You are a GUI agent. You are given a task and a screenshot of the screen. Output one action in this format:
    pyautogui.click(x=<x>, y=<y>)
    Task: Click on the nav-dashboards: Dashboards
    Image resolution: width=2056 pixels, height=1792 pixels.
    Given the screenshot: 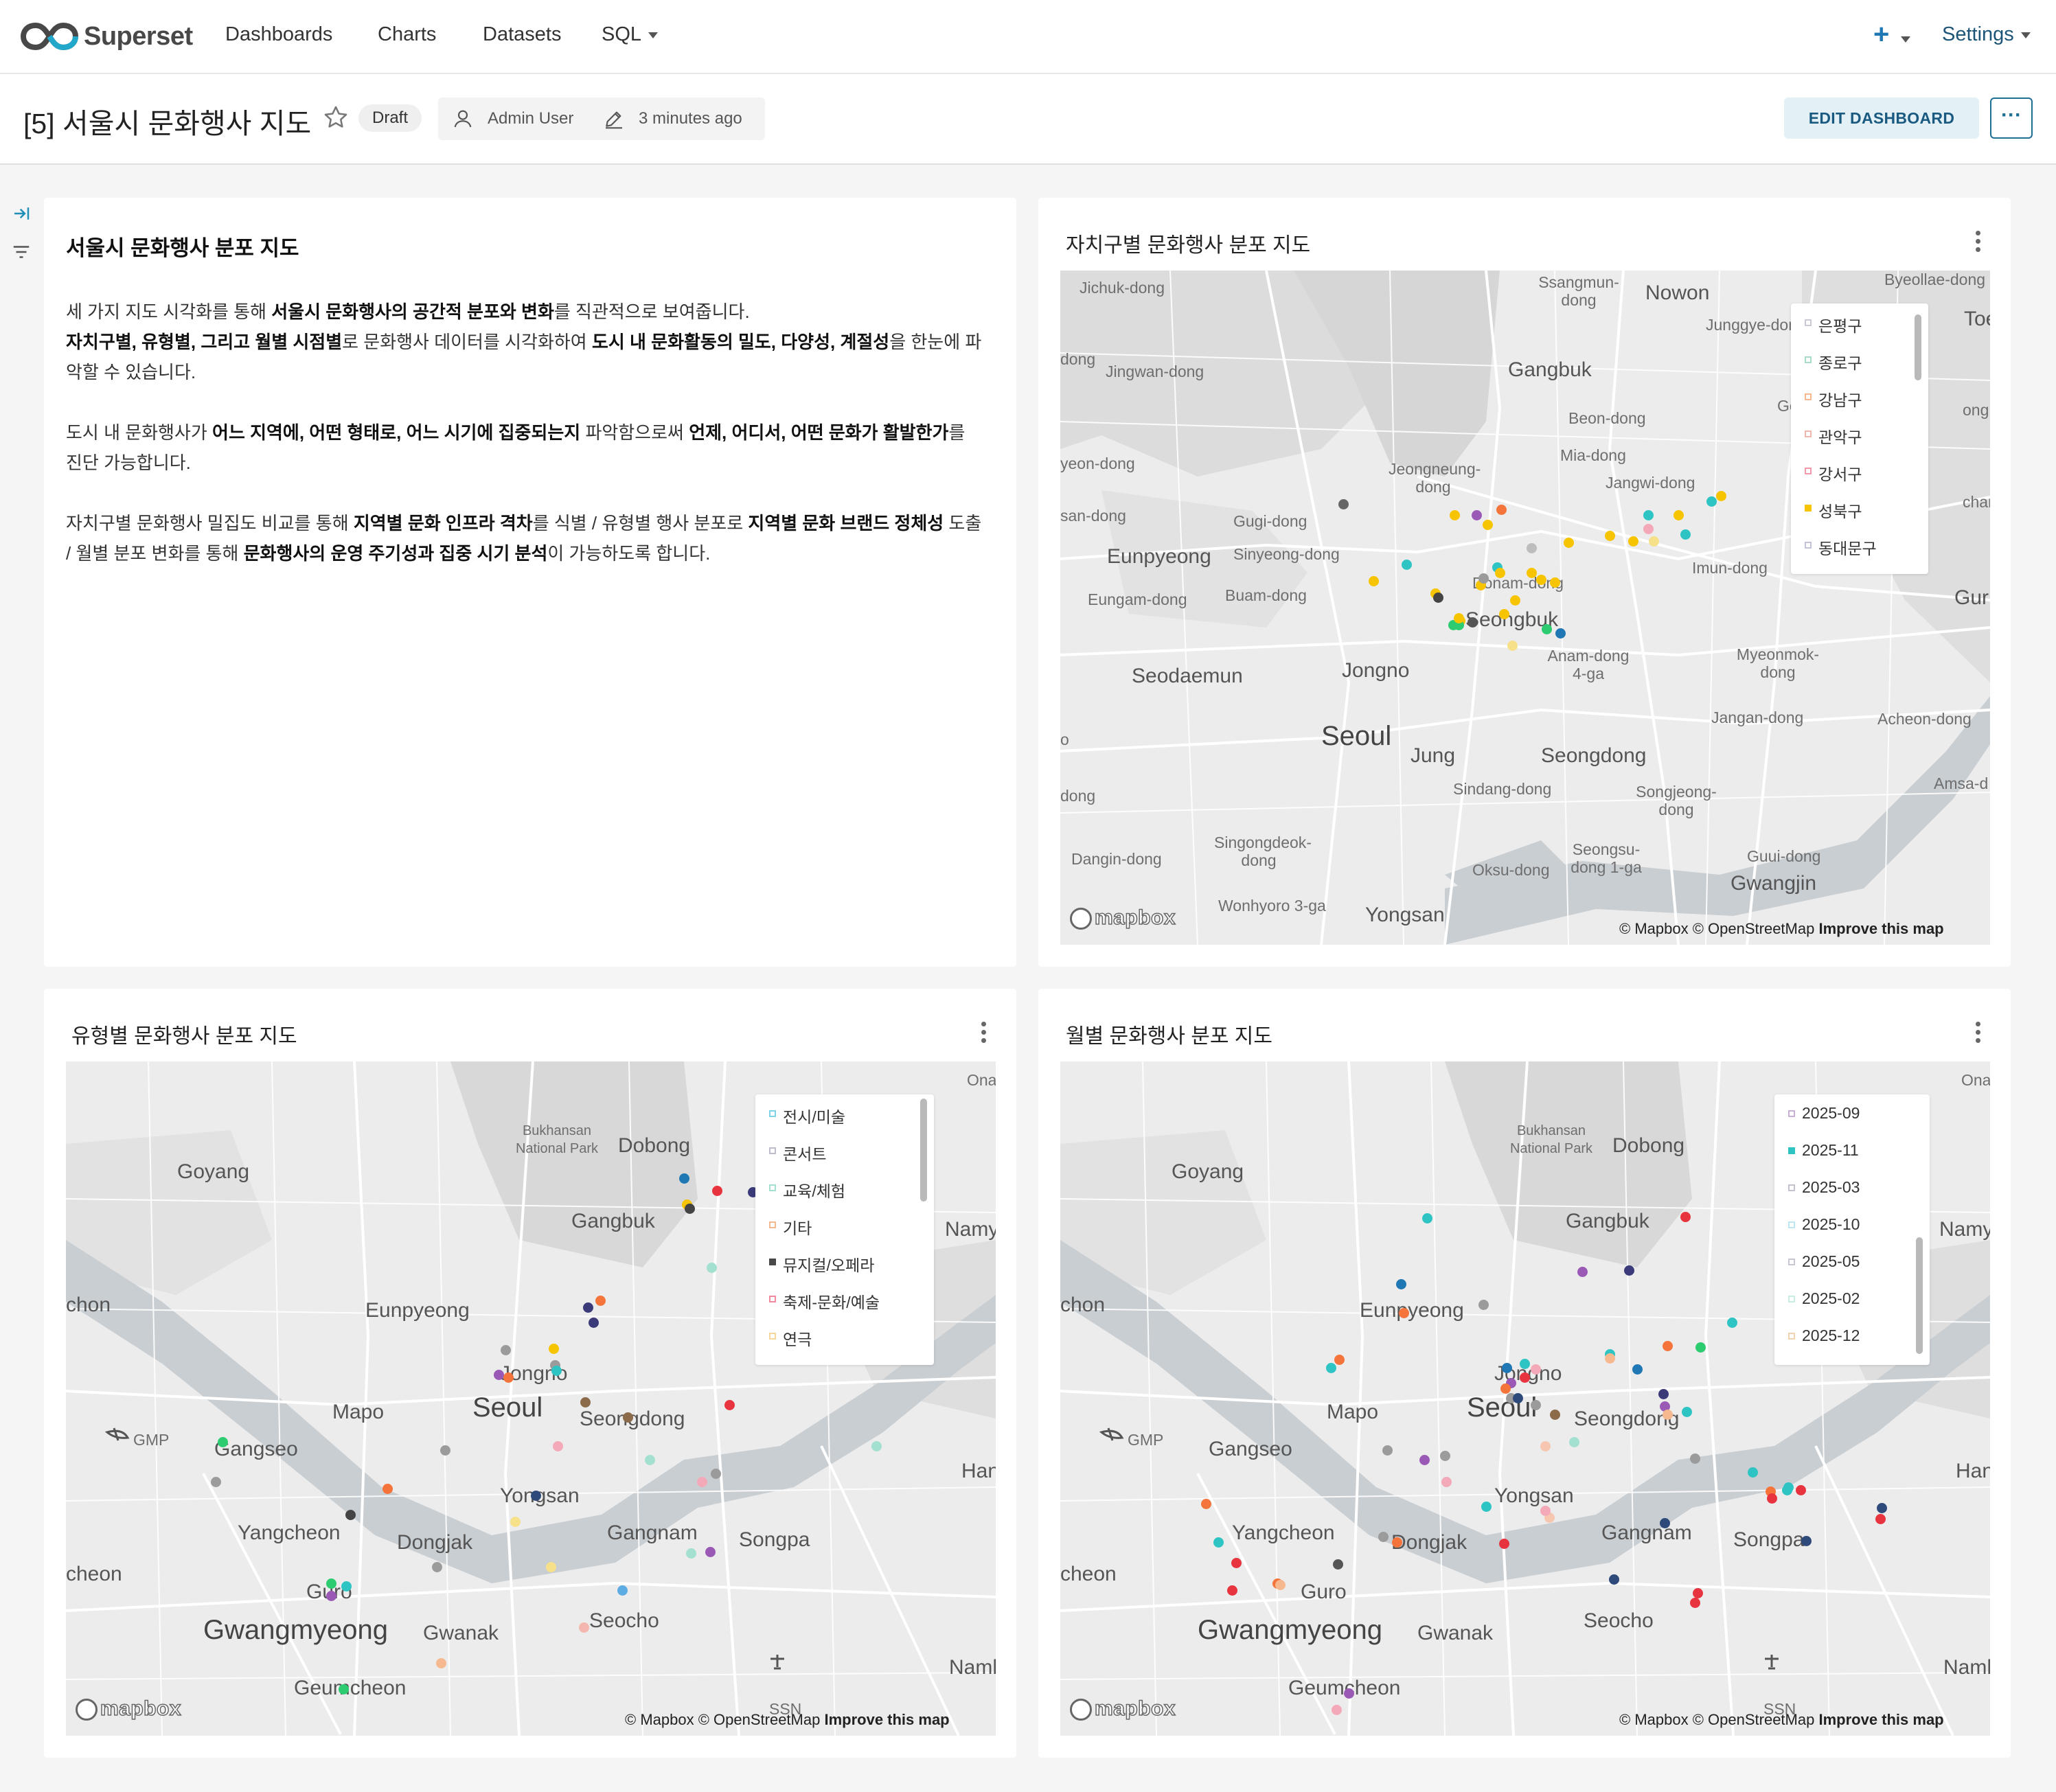 What is the action you would take?
    pyautogui.click(x=278, y=34)
    